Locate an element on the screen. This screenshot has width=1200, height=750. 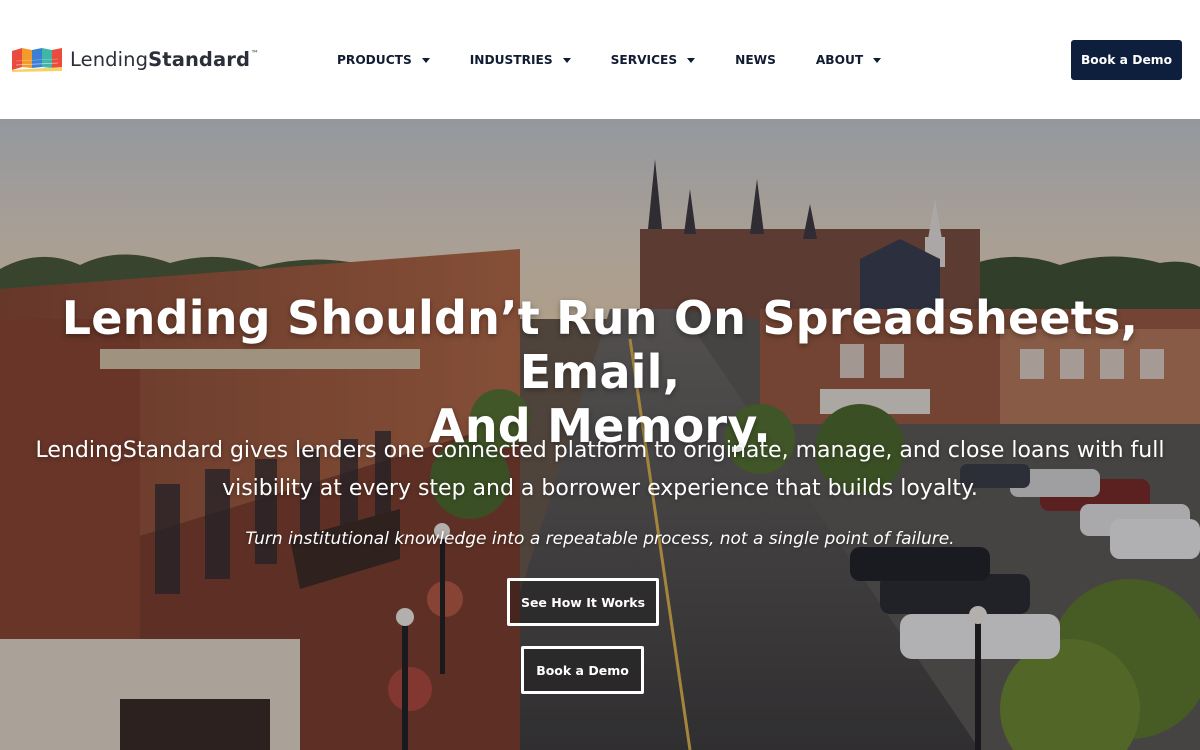
main-nav: PRODUCTS INDUSTRIES SERVICES NEWS ABOUT is located at coordinates (609, 60).